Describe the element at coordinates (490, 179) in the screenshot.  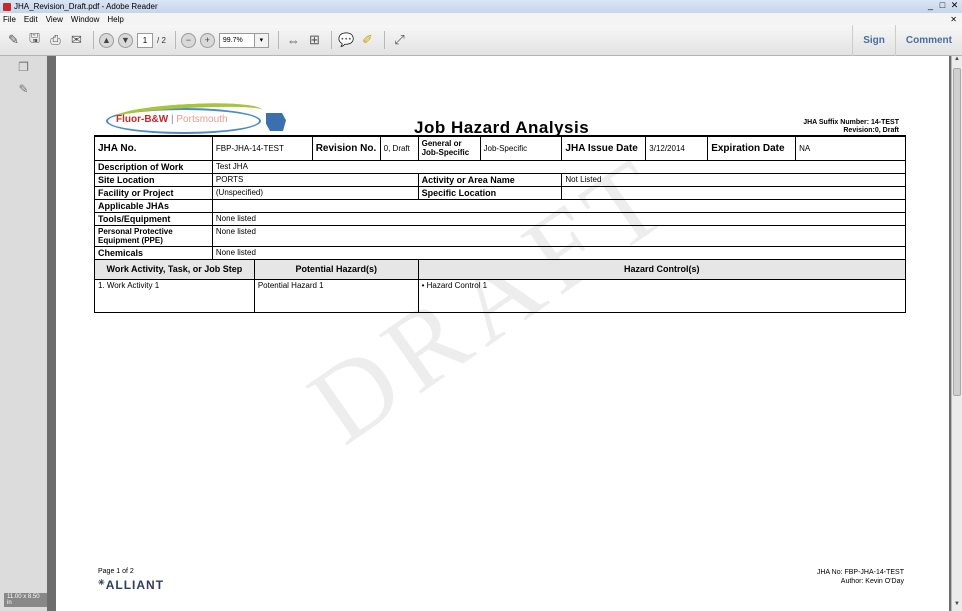
I see `activity-area-label: Activity or Area Name` at that location.